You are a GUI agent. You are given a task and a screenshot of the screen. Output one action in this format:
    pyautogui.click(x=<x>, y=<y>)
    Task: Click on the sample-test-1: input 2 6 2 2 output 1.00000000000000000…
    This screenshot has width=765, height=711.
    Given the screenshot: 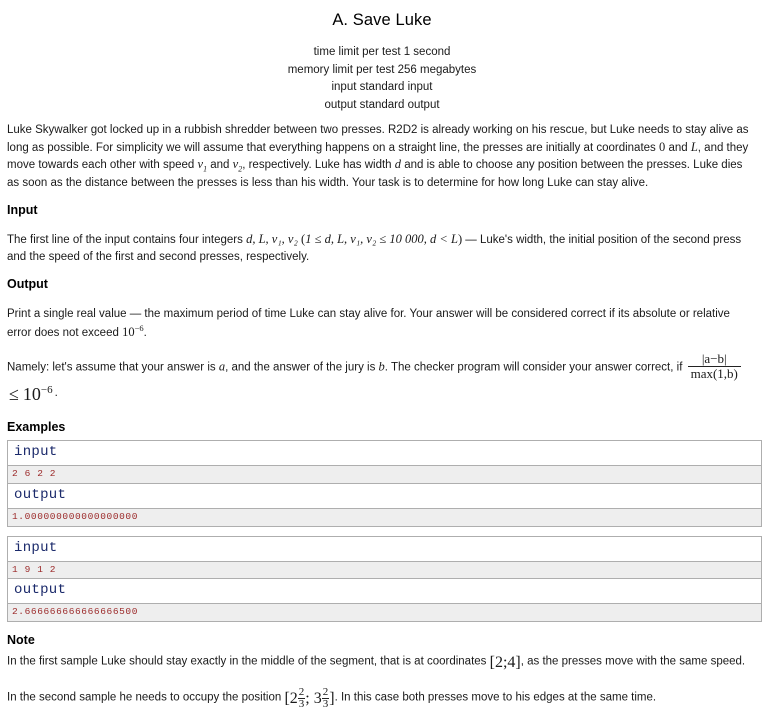 What is the action you would take?
    pyautogui.click(x=384, y=483)
    